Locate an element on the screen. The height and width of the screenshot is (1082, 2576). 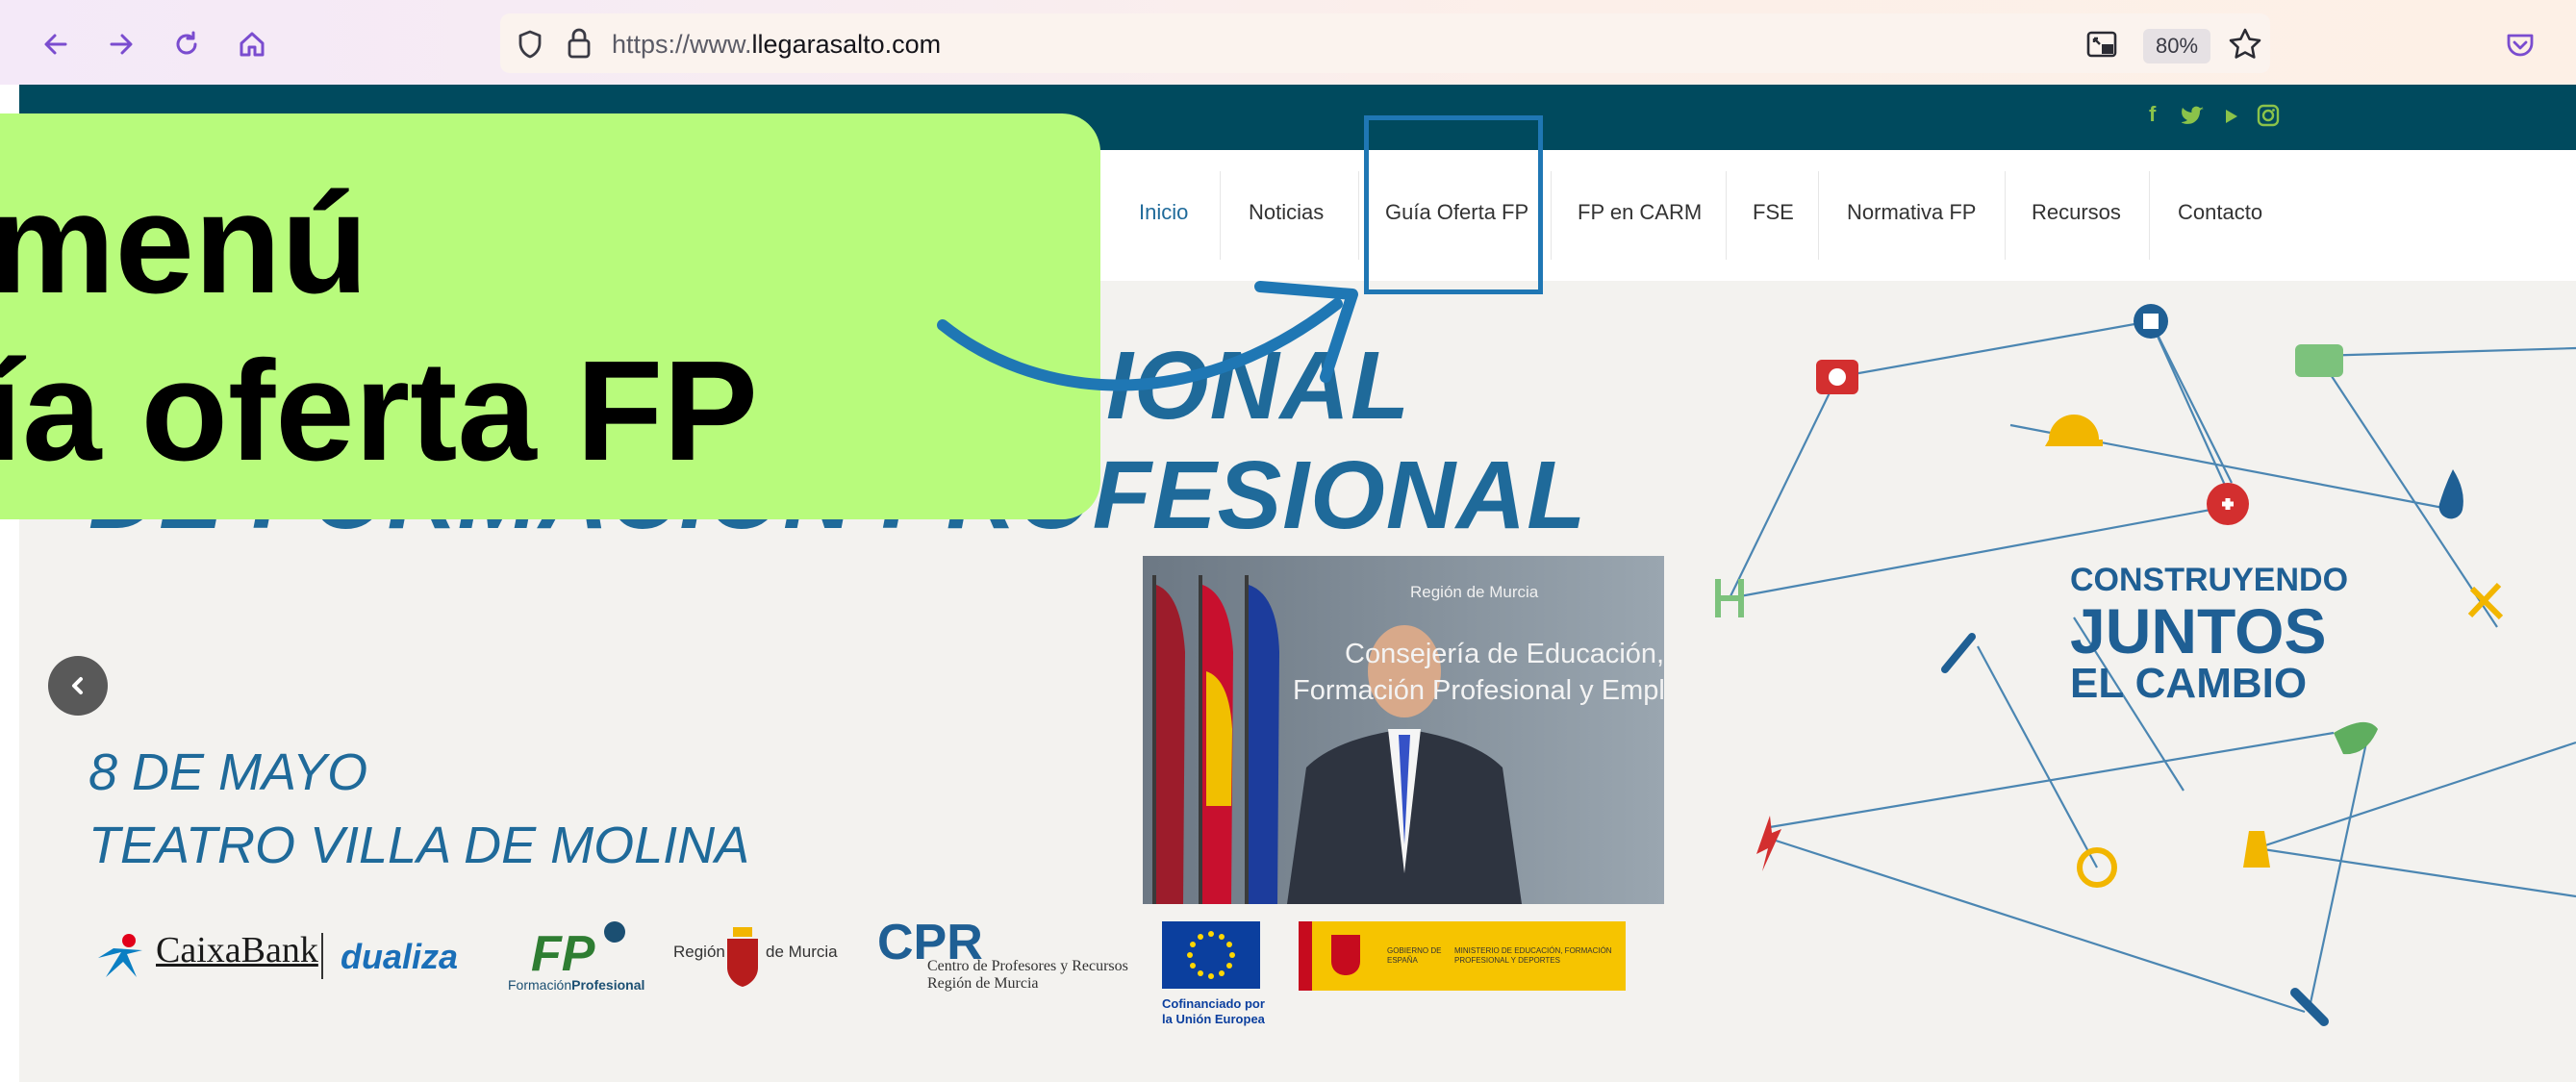
region-logo-text-2: de Murcia is located at coordinates (802, 952).